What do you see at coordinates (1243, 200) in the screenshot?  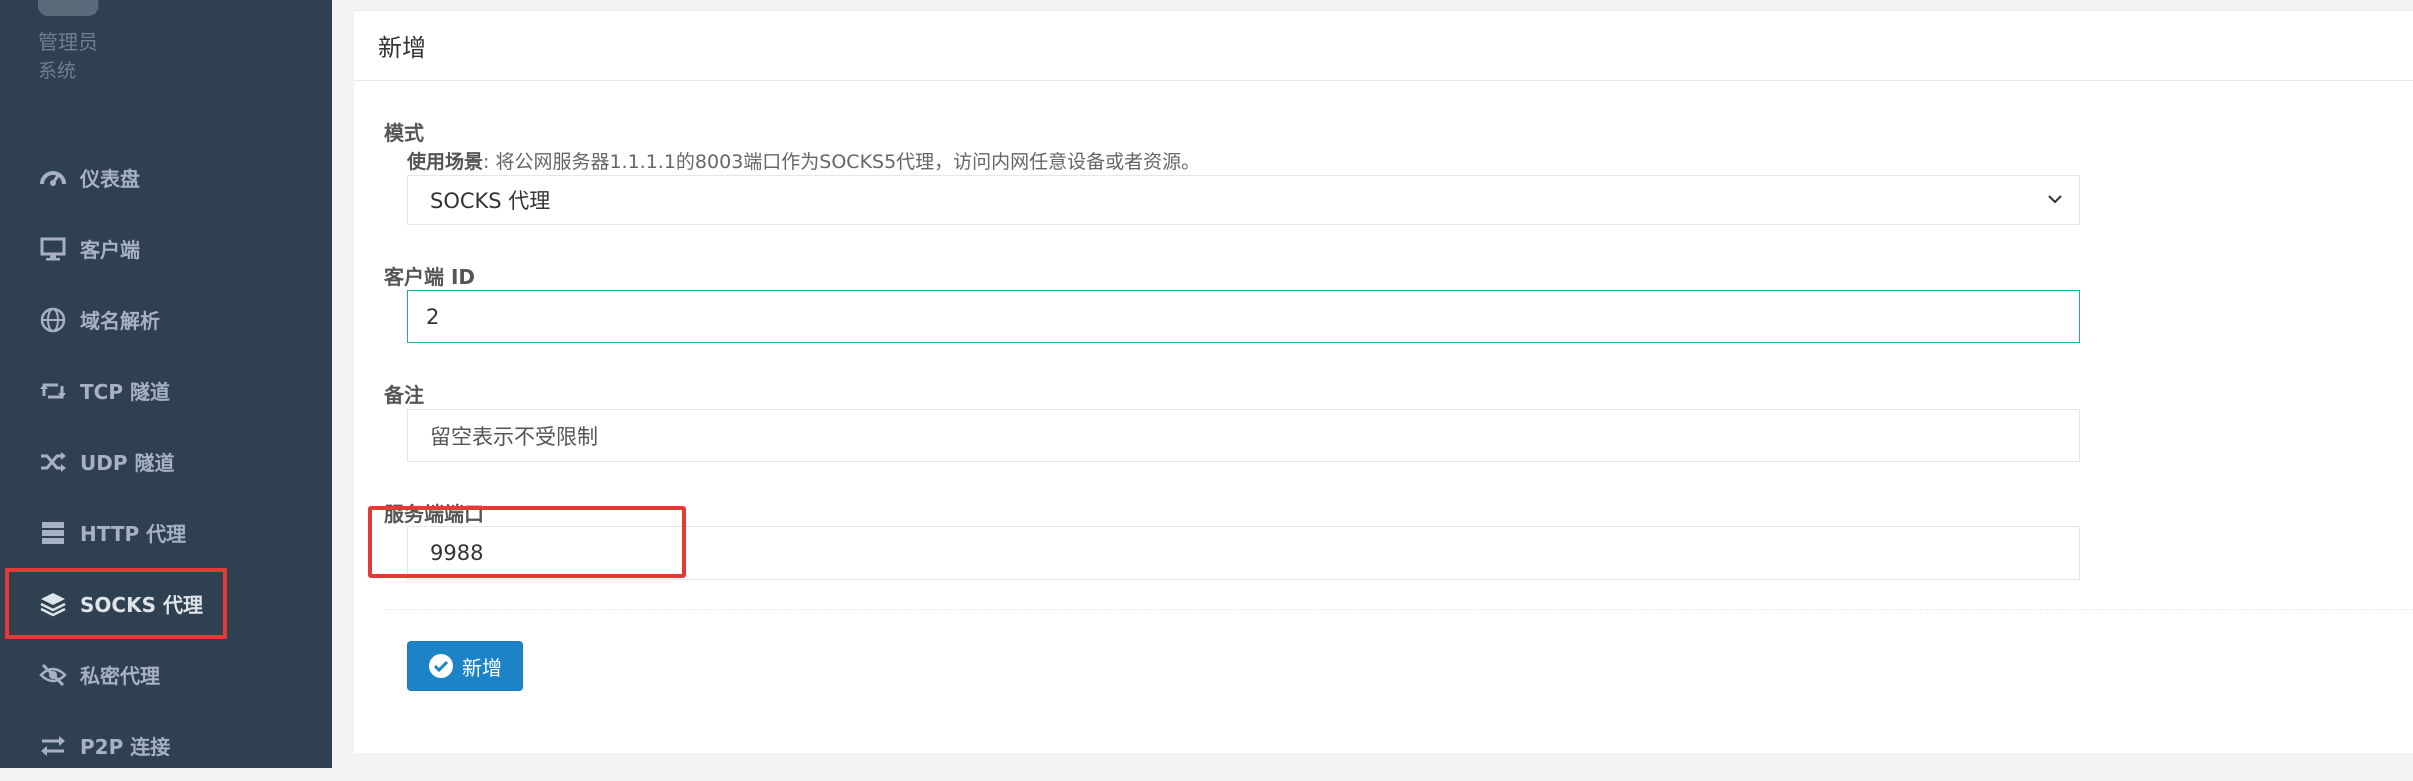 I see `mode-select: SOCKS 代理` at bounding box center [1243, 200].